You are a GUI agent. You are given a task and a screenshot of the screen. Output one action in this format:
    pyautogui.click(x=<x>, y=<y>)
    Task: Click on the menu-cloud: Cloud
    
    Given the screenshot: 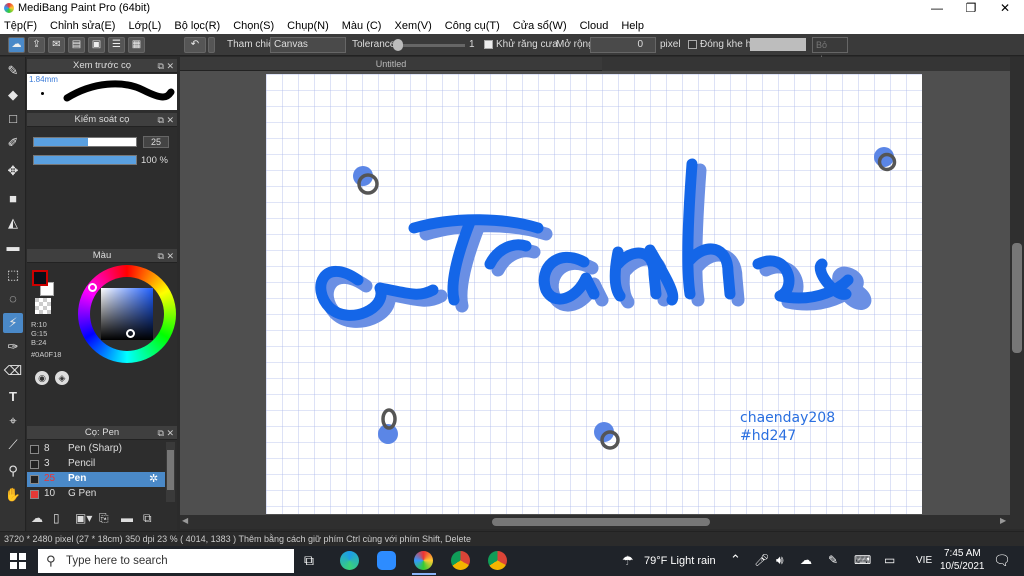 What is the action you would take?
    pyautogui.click(x=594, y=26)
    